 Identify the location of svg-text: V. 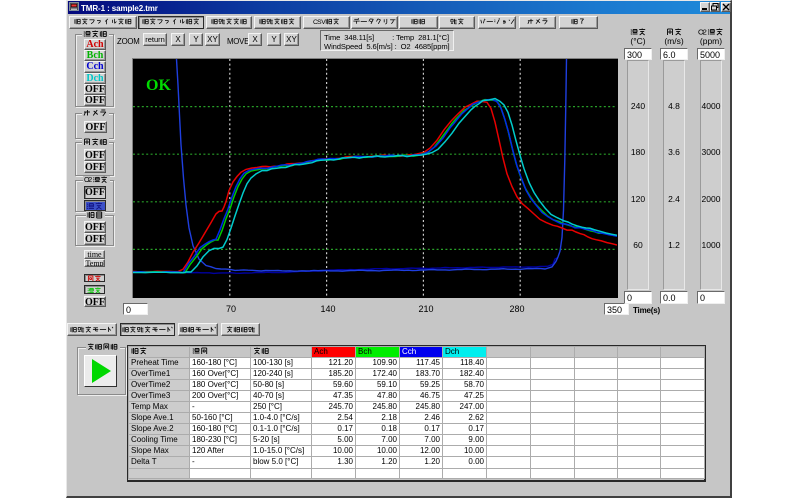
(323, 22).